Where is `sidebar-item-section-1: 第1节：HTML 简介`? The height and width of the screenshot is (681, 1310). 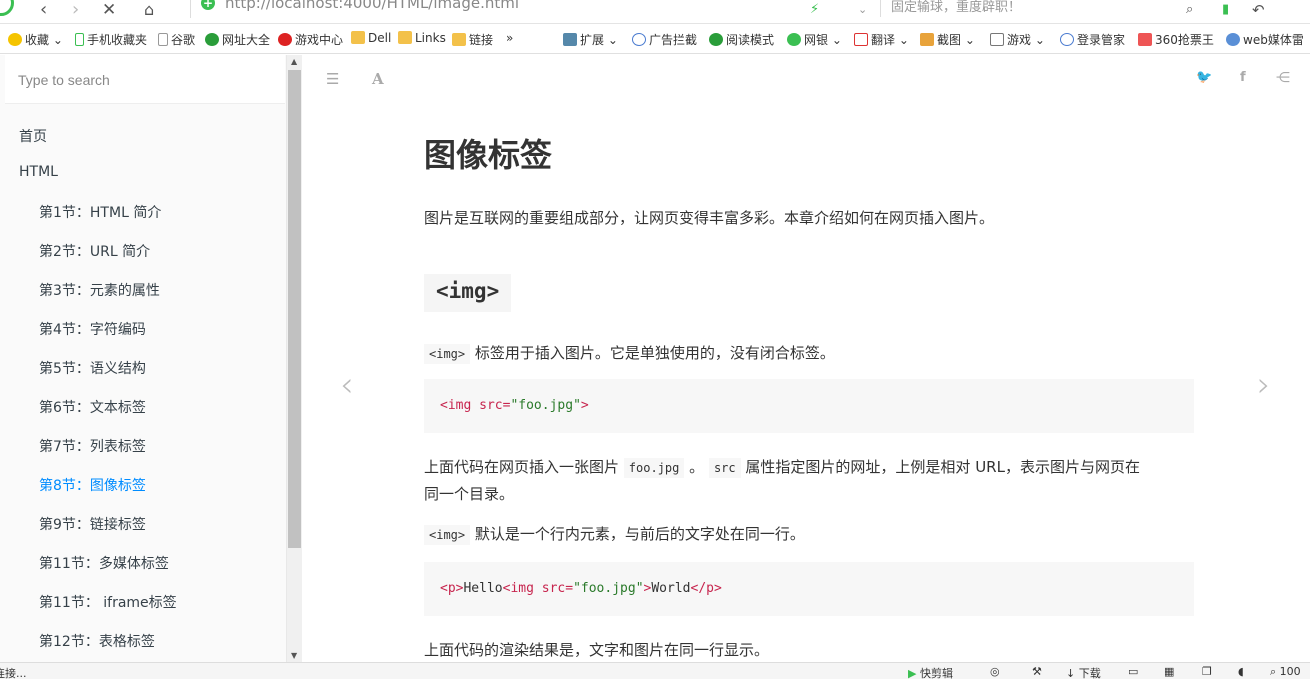 sidebar-item-section-1: 第1节：HTML 简介 is located at coordinates (100, 212).